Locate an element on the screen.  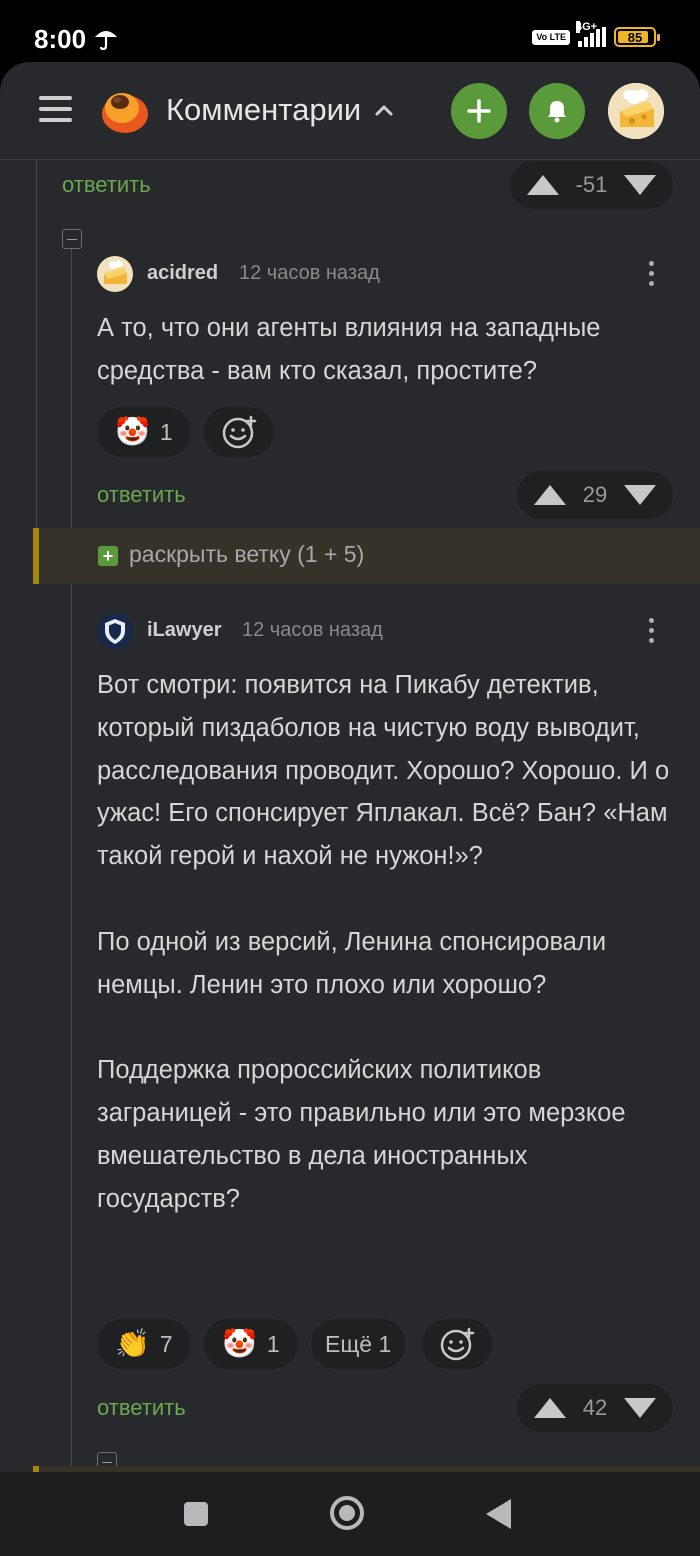
system-navigation-bar is located at coordinates (350, 1514).